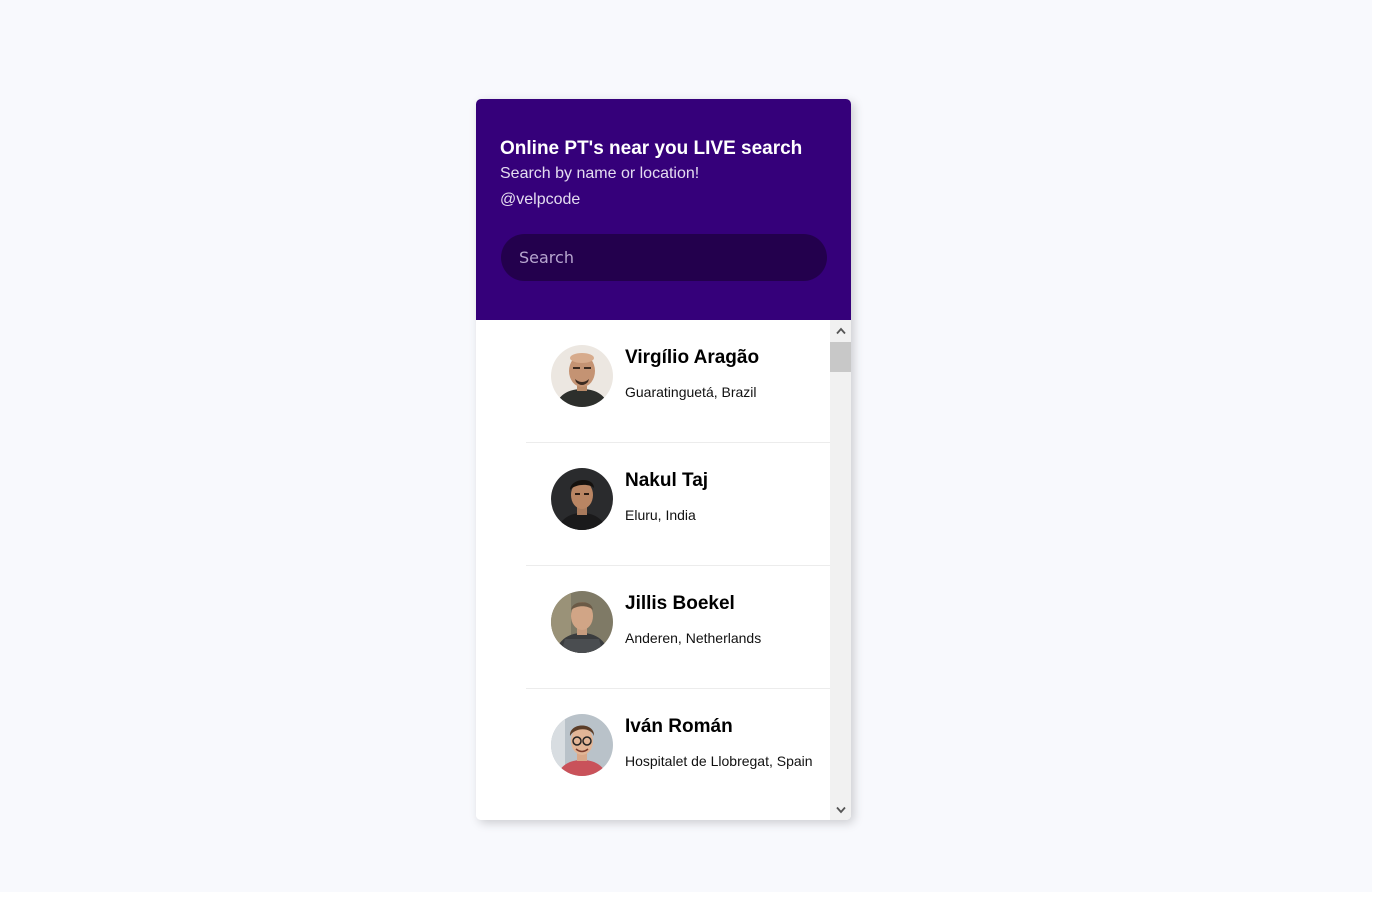  What do you see at coordinates (678, 627) in the screenshot?
I see `list-item: Jillis Boekel Anderen, Netherlands` at bounding box center [678, 627].